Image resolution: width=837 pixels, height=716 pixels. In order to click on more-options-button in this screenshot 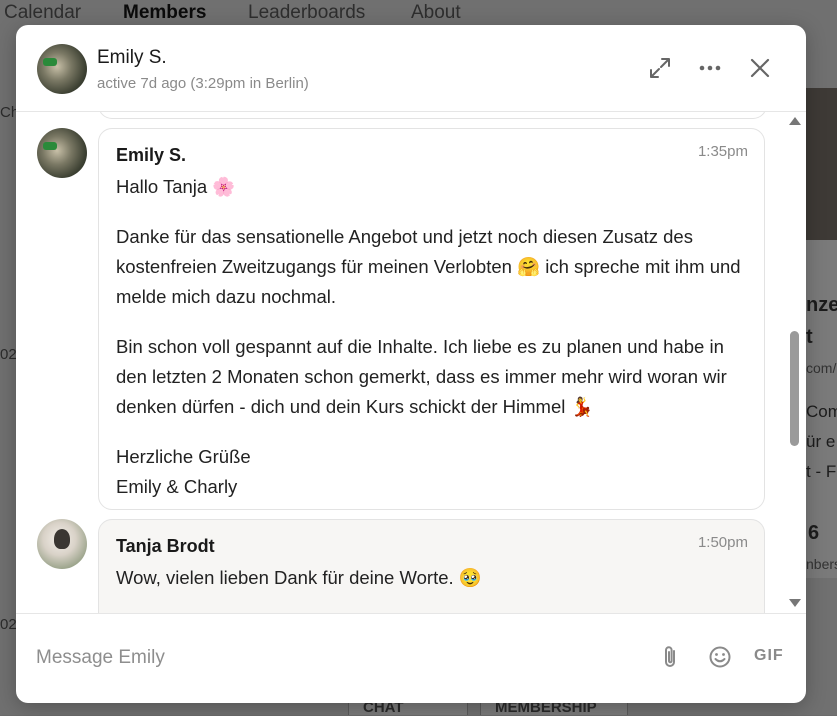, I will do `click(710, 68)`.